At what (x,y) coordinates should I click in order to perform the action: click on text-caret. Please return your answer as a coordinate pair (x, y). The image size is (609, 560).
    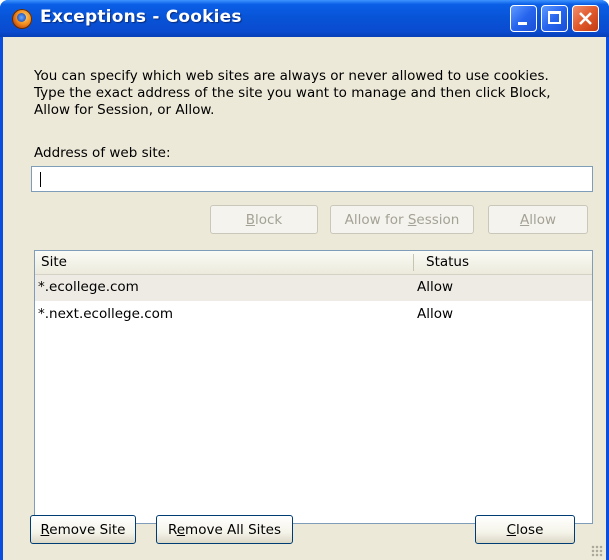
    Looking at the image, I should click on (40, 179).